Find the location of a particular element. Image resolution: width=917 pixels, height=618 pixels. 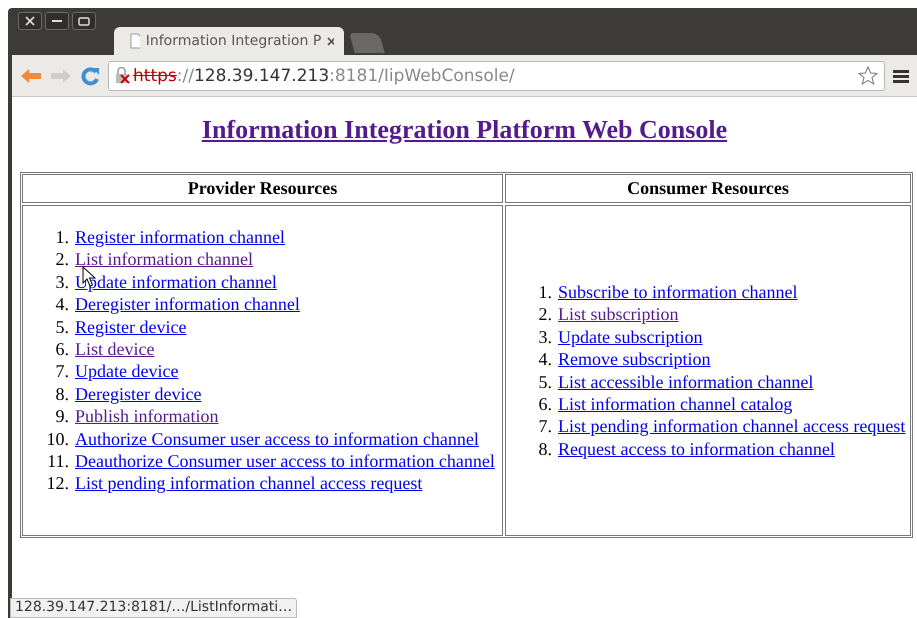

resource-link: Deregister device is located at coordinates (138, 394).